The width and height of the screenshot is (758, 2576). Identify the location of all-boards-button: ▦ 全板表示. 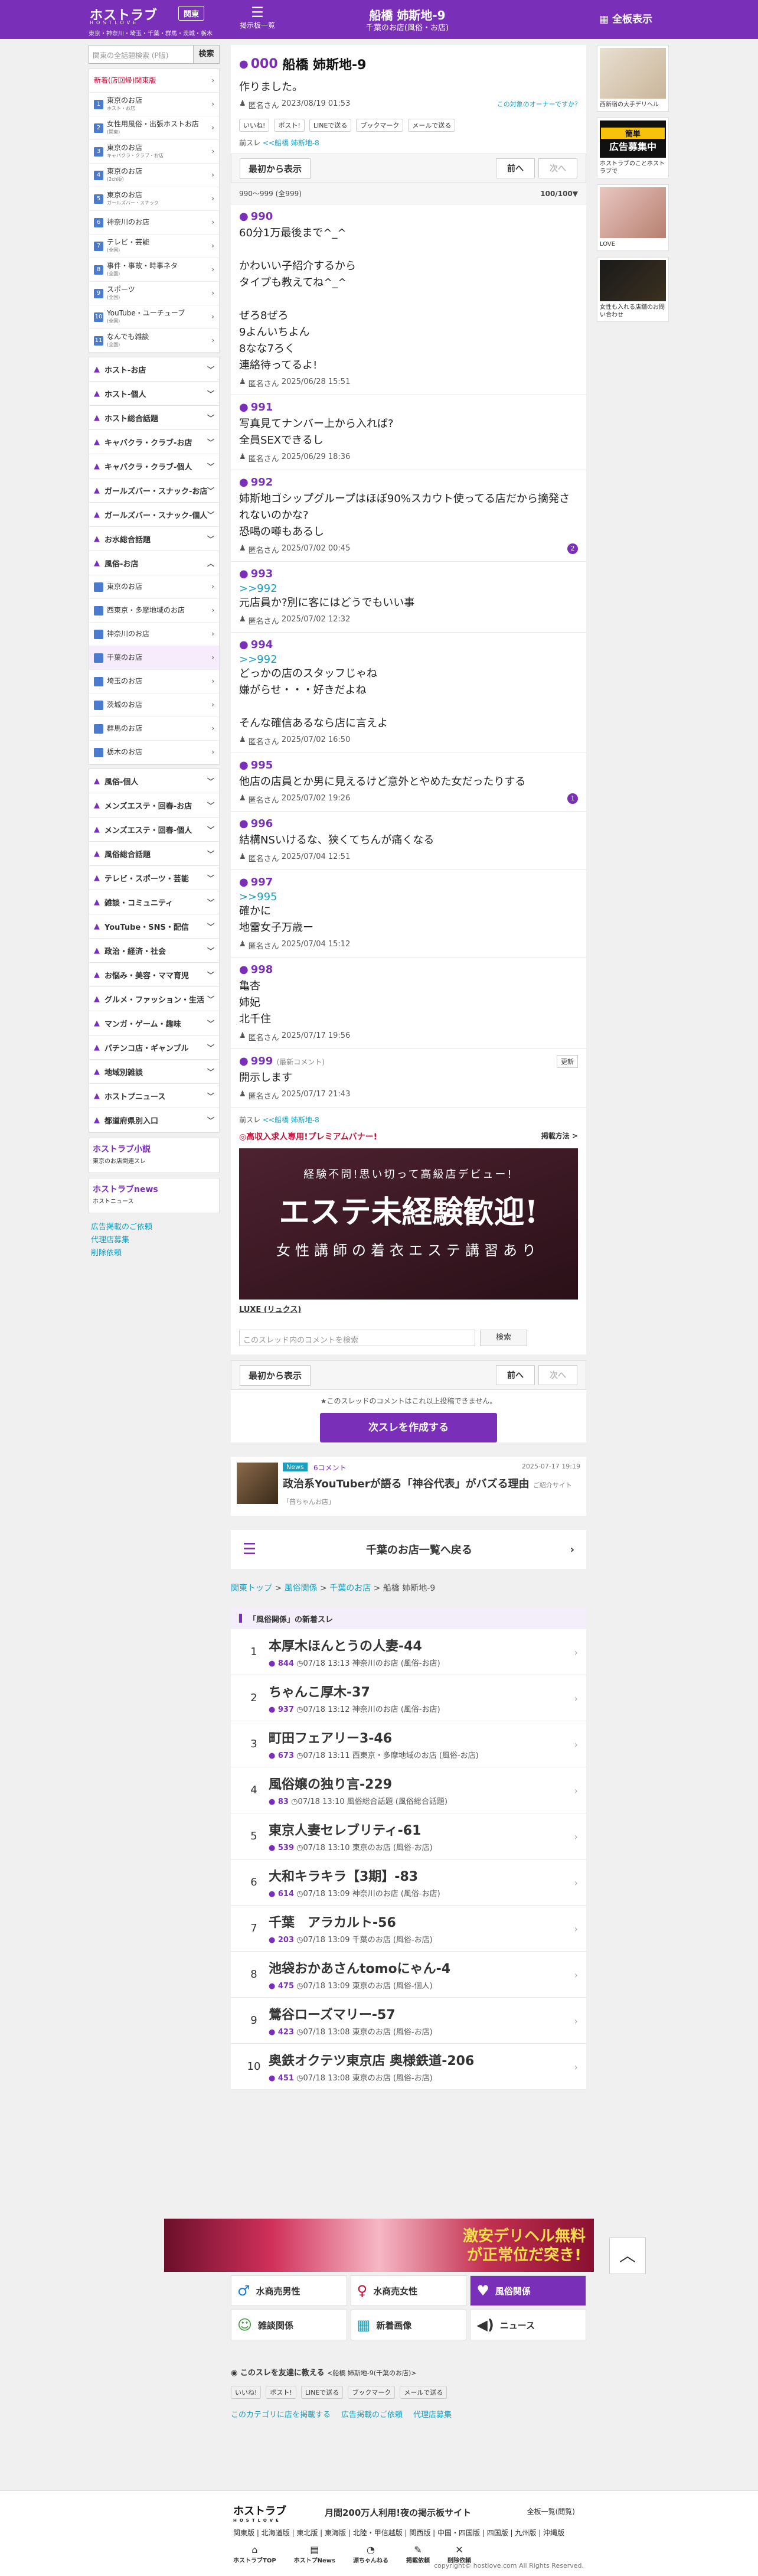
(625, 18).